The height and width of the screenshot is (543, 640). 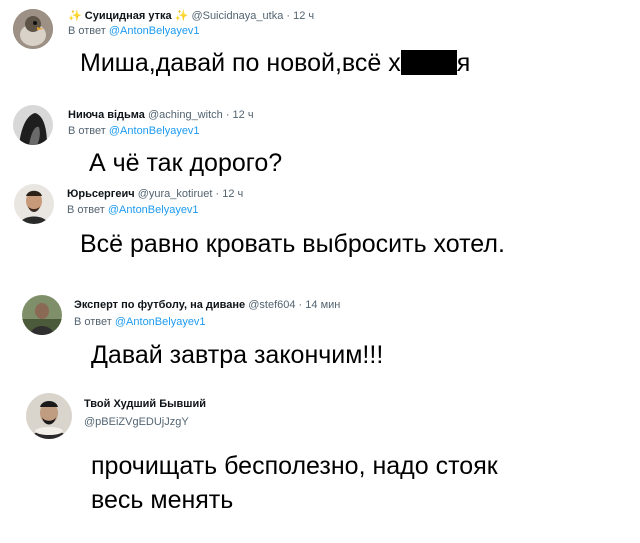 I want to click on reply-text: А чё так дорого?, so click(x=186, y=163).